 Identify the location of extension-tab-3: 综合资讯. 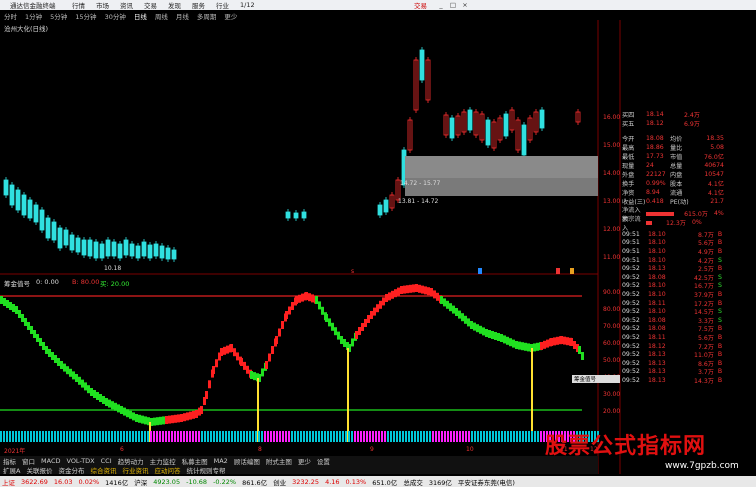
(103, 470).